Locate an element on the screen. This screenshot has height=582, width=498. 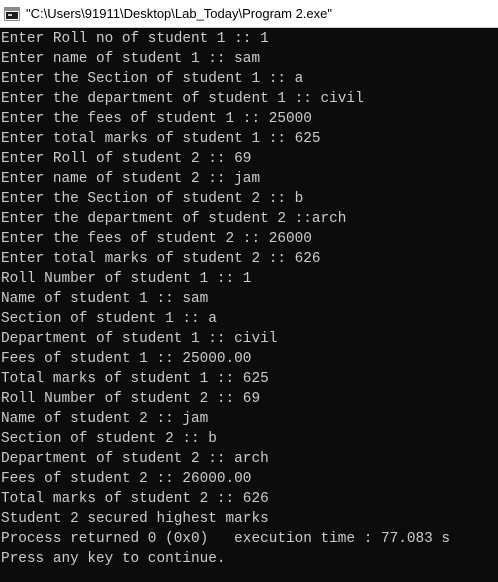
console-line: Enter Roll no of student 1 :: 1 is located at coordinates (135, 39).